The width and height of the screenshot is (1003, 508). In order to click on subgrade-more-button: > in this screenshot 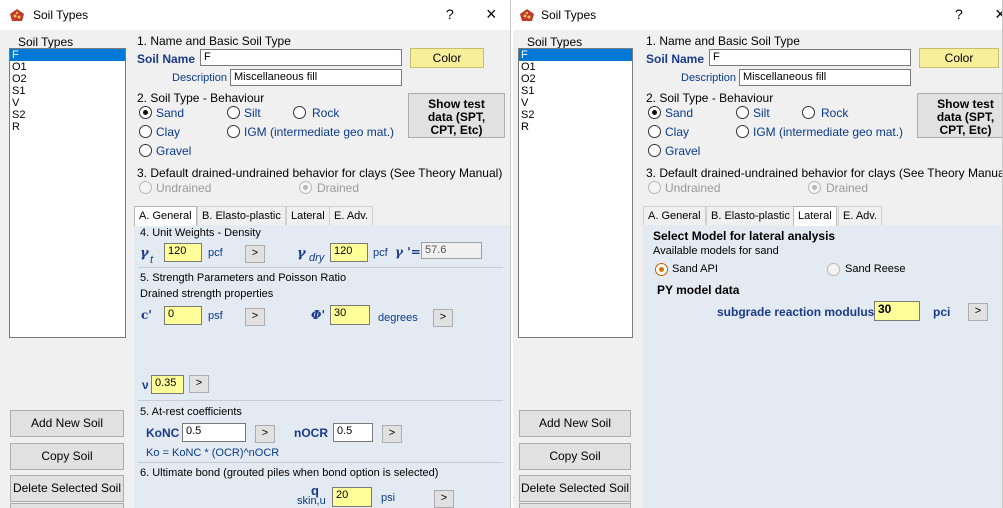, I will do `click(978, 312)`.